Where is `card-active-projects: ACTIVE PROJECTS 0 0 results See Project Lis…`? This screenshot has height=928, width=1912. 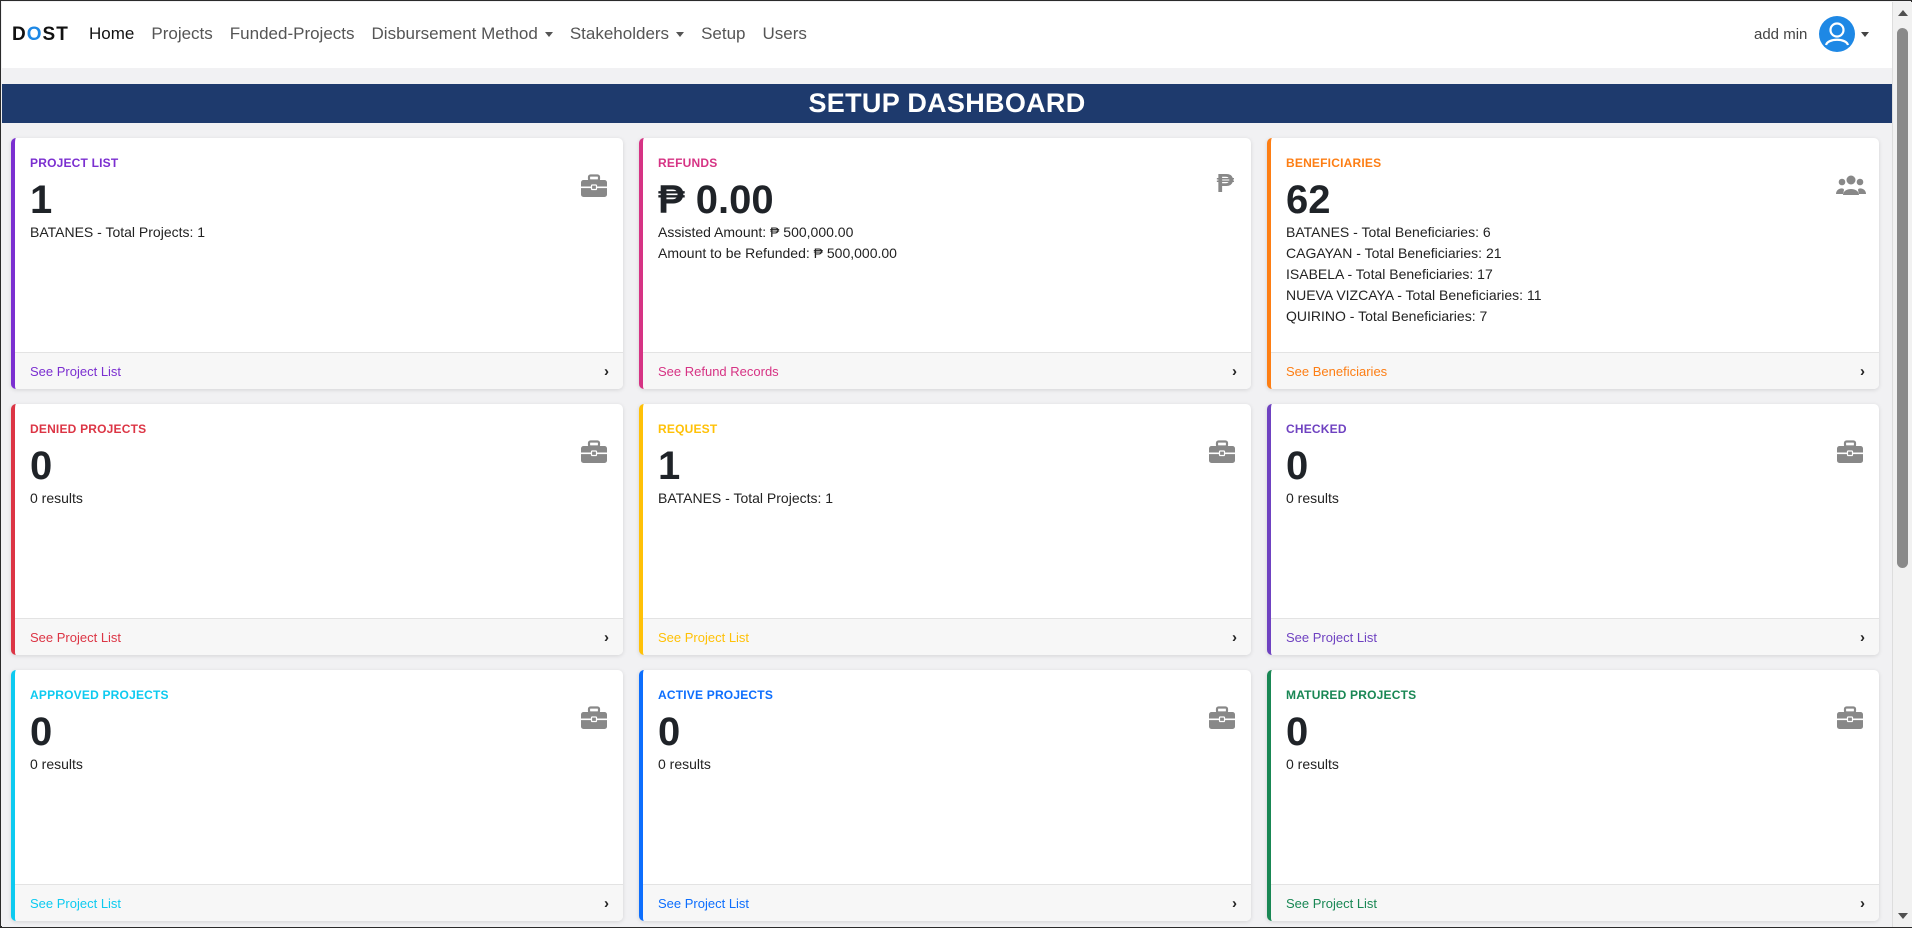
card-active-projects: ACTIVE PROJECTS 0 0 results See Project Lis… is located at coordinates (945, 795).